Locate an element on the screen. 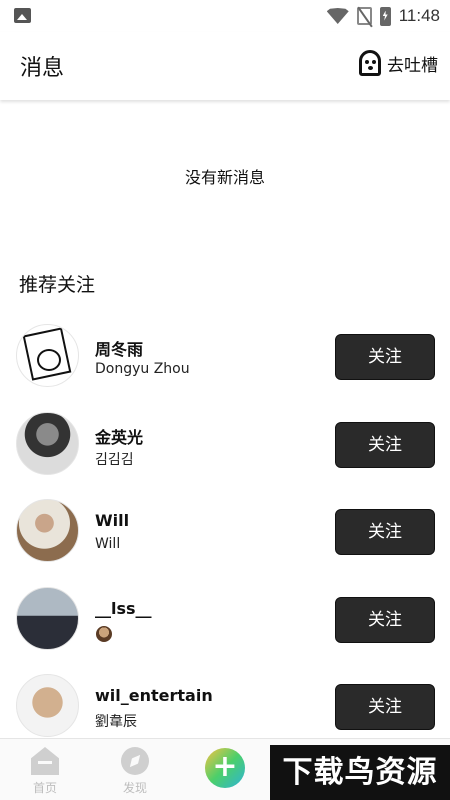 The image size is (450, 800). watermark-logo: 下载鸟资源 is located at coordinates (360, 772).